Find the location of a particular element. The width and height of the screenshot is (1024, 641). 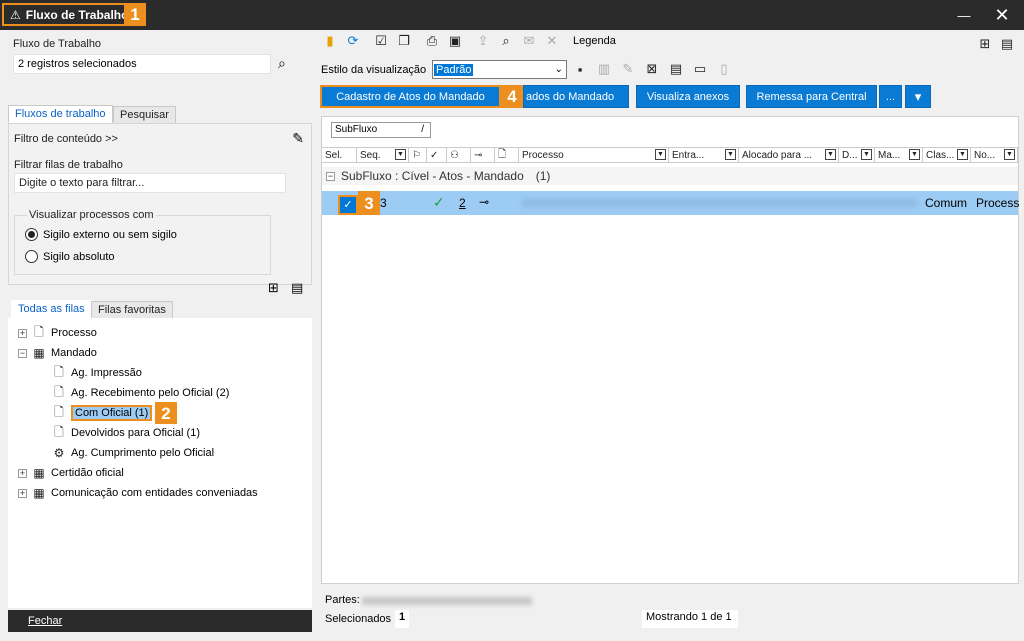

col-processo: Processo ▼ is located at coordinates (594, 155).